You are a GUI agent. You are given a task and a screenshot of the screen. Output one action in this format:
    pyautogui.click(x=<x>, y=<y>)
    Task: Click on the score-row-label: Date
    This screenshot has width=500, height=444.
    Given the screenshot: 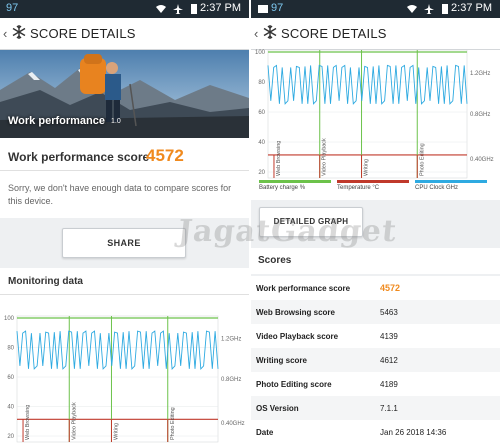 What is the action you would take?
    pyautogui.click(x=265, y=432)
    